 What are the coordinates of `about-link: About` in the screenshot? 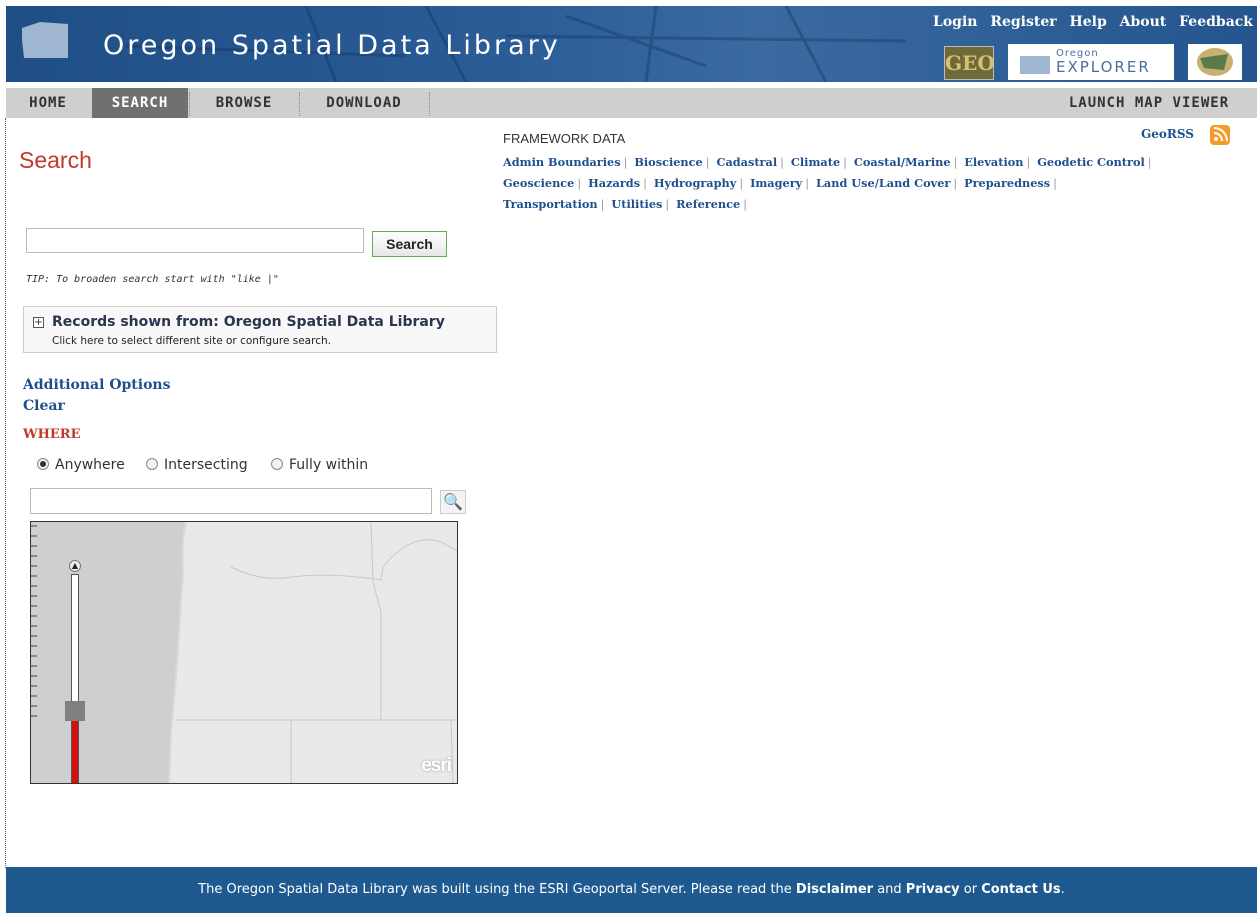 It's located at (1143, 22).